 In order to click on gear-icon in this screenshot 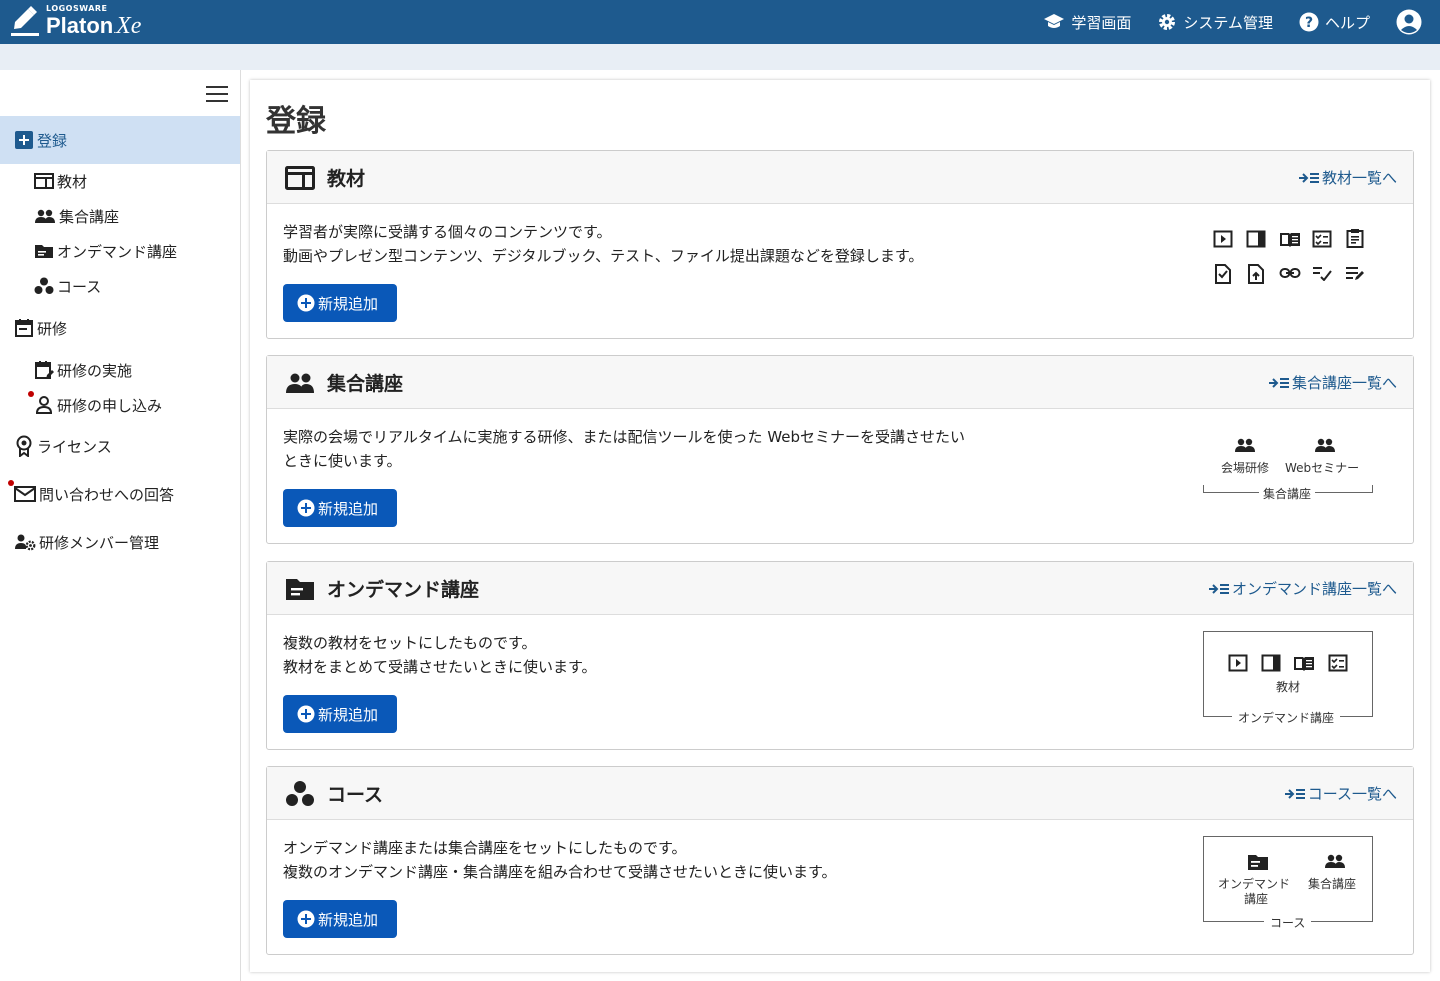, I will do `click(1167, 22)`.